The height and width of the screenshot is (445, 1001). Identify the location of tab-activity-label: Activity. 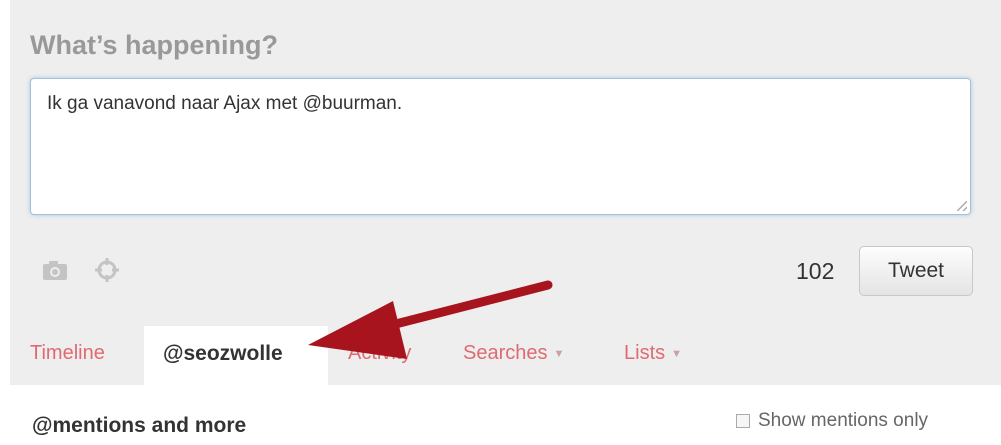
(380, 353).